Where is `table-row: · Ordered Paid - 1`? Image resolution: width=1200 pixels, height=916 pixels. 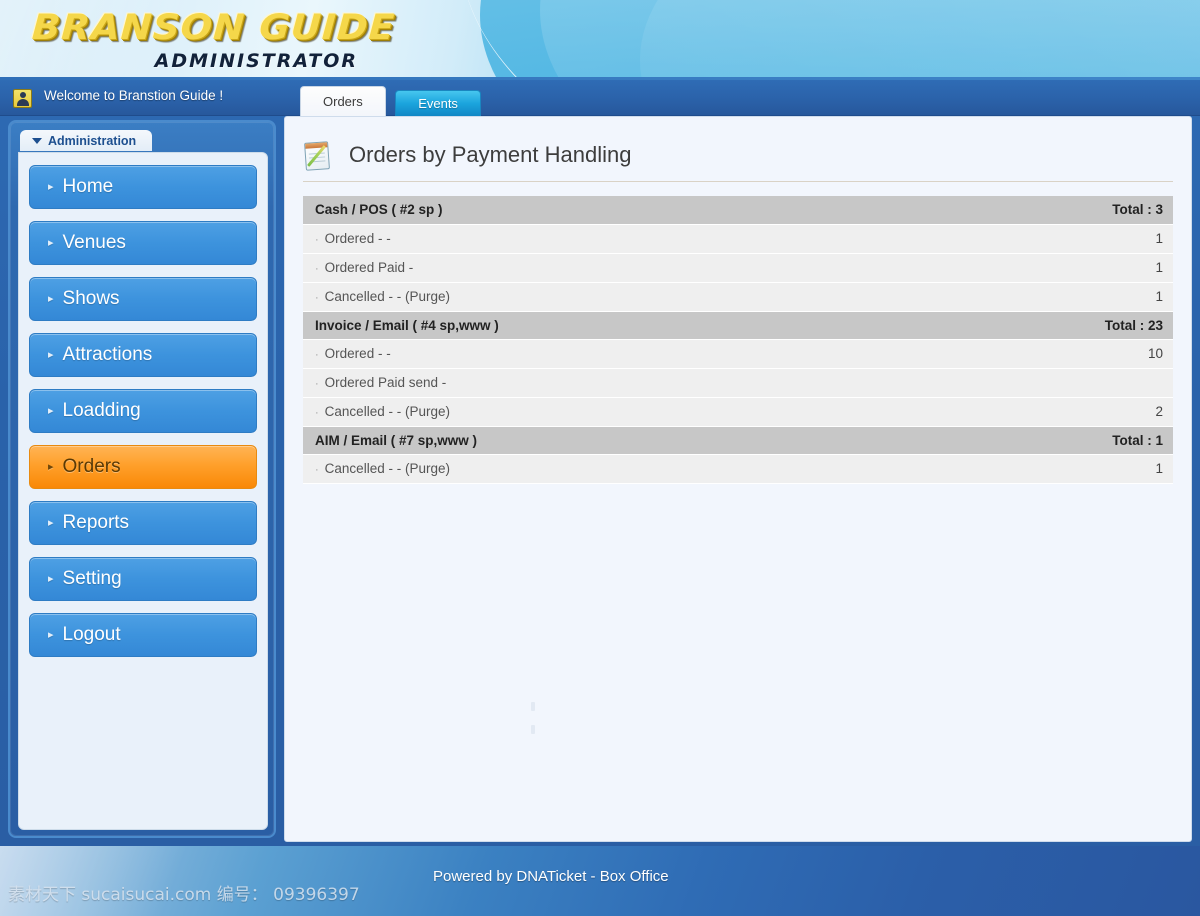
table-row: · Ordered Paid - 1 is located at coordinates (738, 268).